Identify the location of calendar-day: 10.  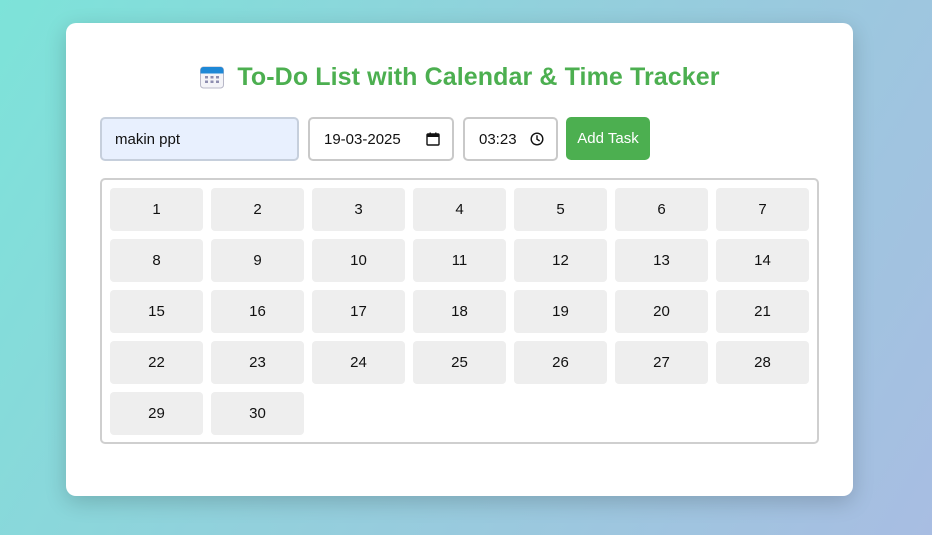
(358, 260).